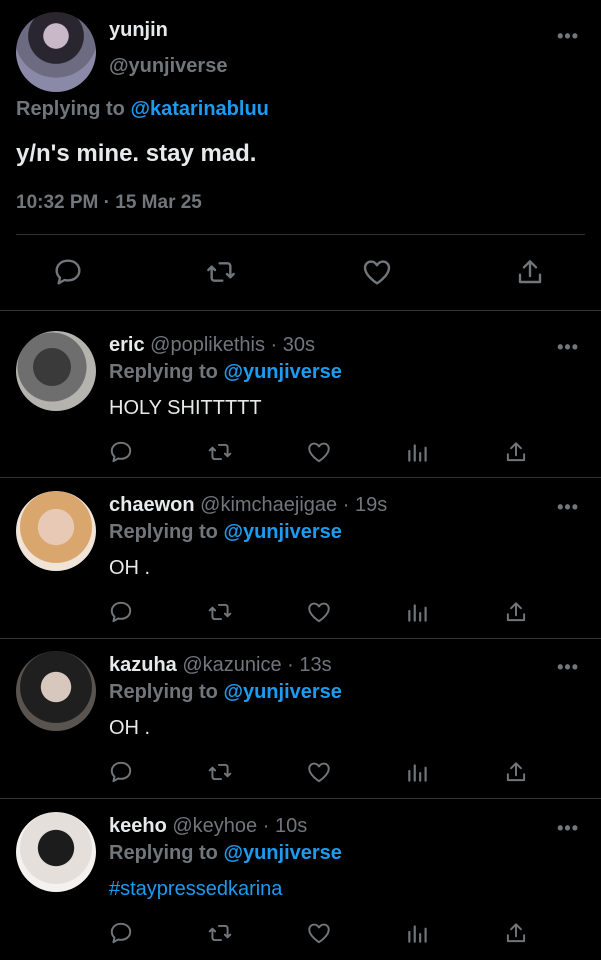 The height and width of the screenshot is (960, 601). Describe the element at coordinates (138, 826) in the screenshot. I see `author-name: keeho` at that location.